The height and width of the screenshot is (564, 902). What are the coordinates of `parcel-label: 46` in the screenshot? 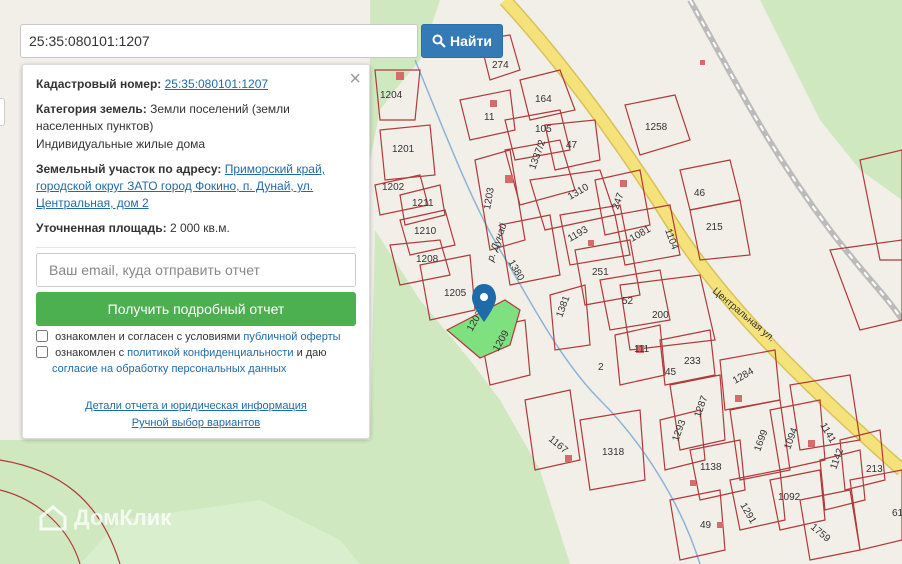 It's located at (700, 193).